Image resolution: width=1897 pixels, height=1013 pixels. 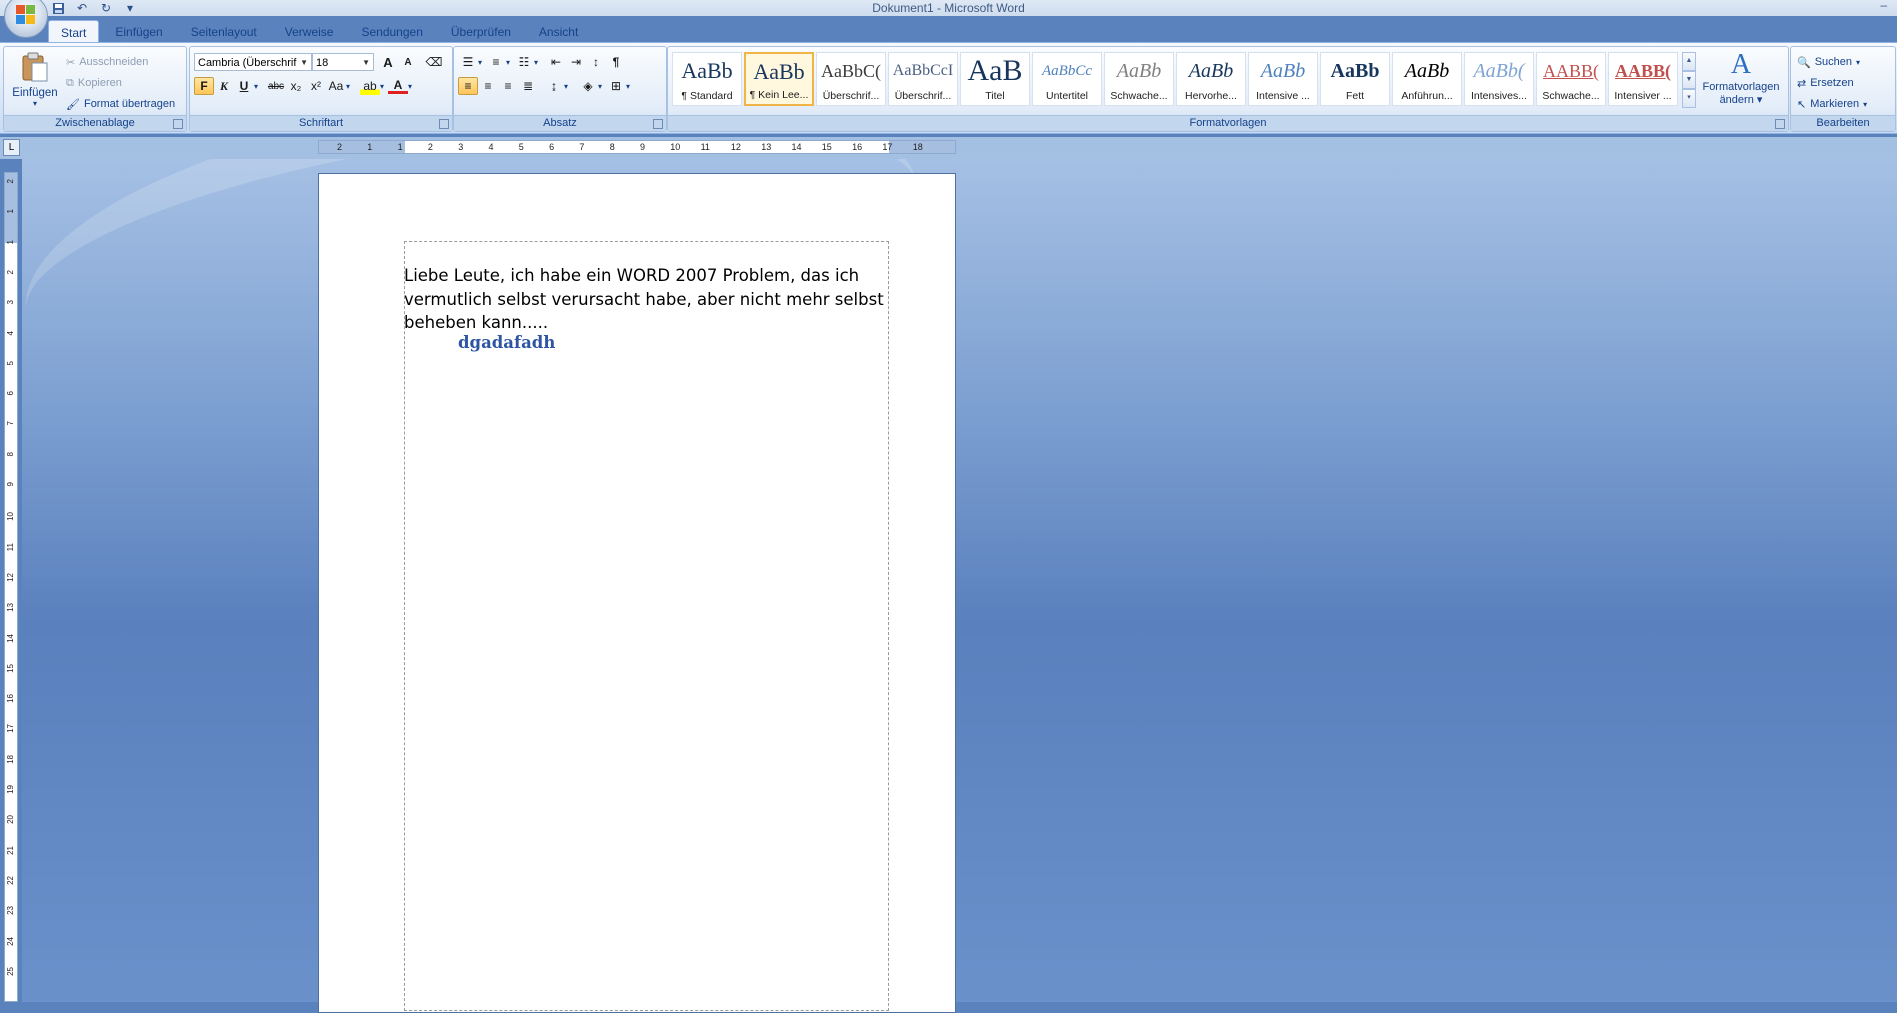 I want to click on tab-selector: L, so click(x=11, y=147).